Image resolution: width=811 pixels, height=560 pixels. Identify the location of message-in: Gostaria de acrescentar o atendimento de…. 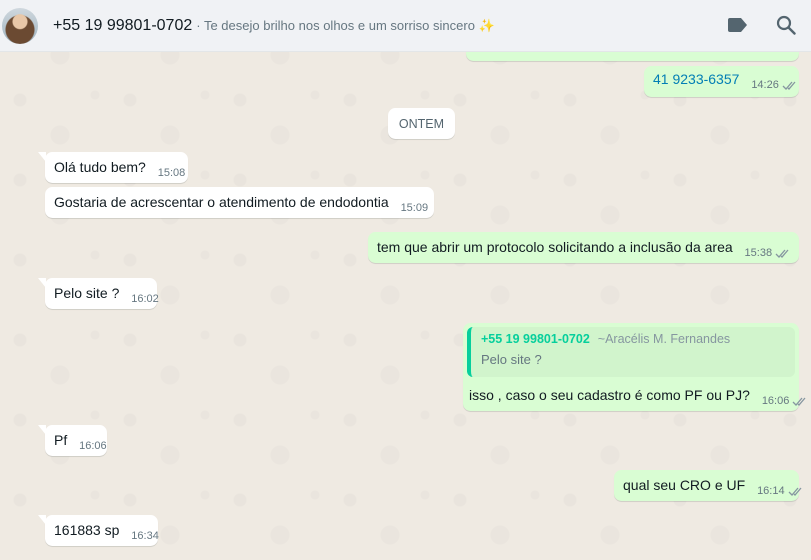
(239, 202).